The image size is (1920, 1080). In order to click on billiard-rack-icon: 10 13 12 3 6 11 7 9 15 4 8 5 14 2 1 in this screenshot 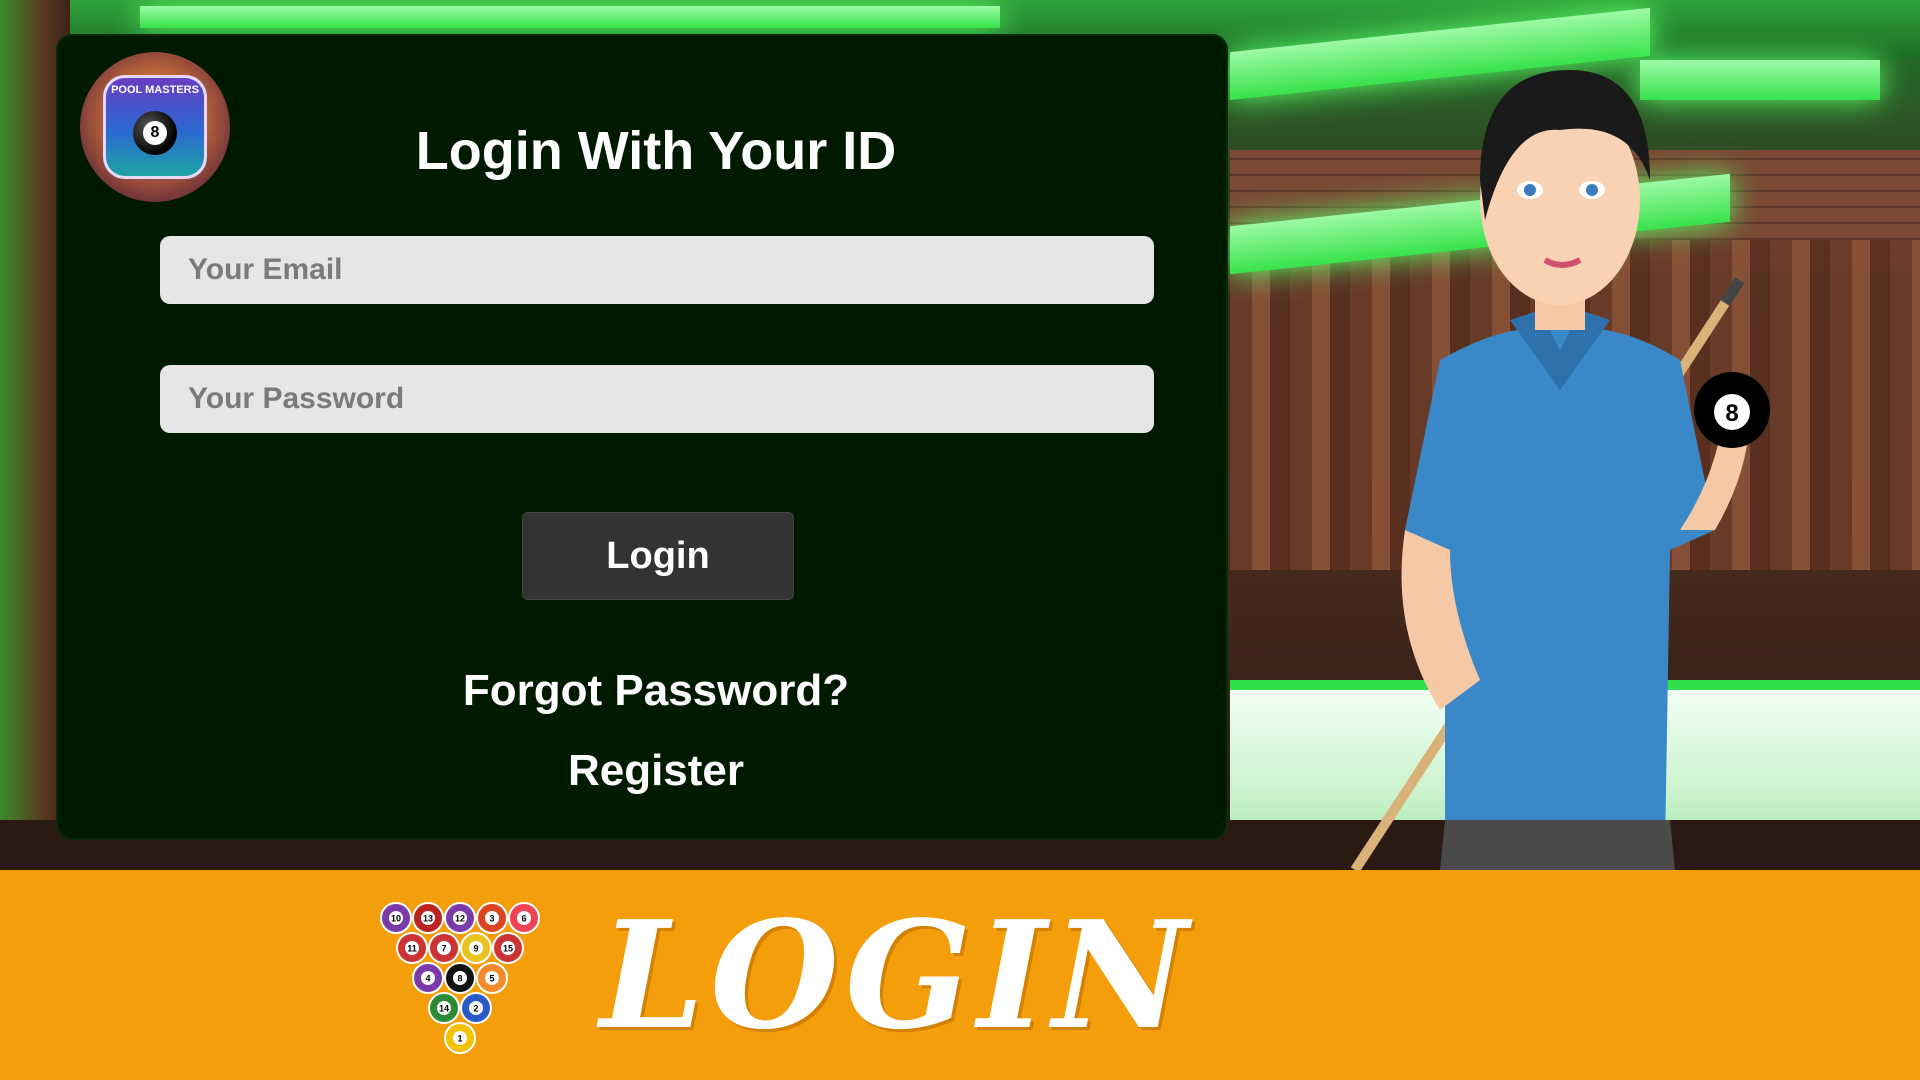, I will do `click(460, 978)`.